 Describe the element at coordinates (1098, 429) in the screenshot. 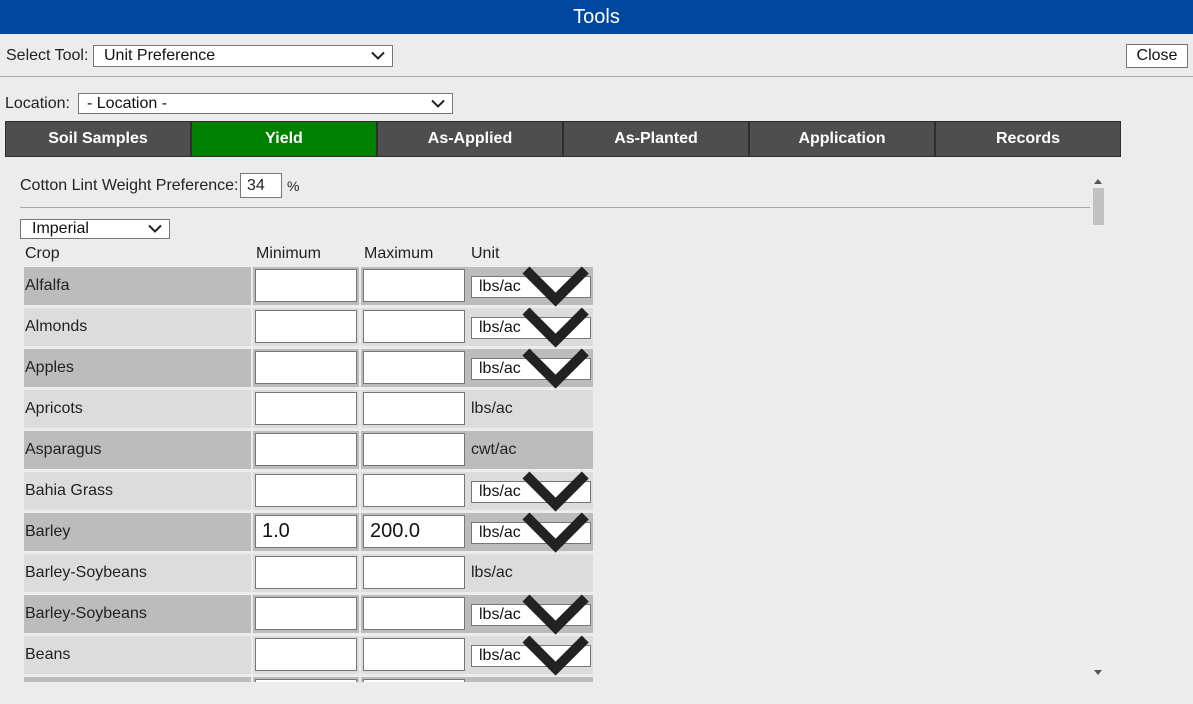

I see `vertical-scrollbar` at that location.